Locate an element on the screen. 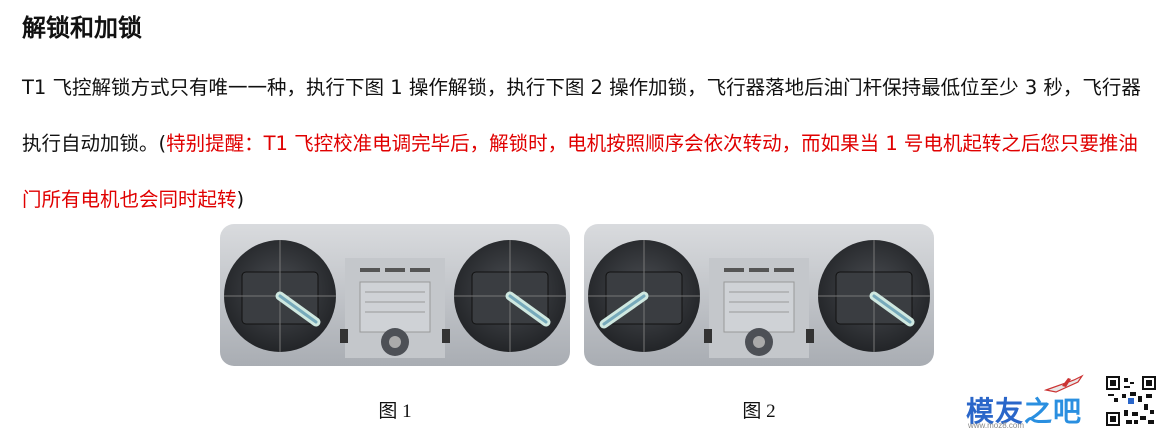  site-watermark: 模友之吧 www.moz8.com is located at coordinates (1060, 402).